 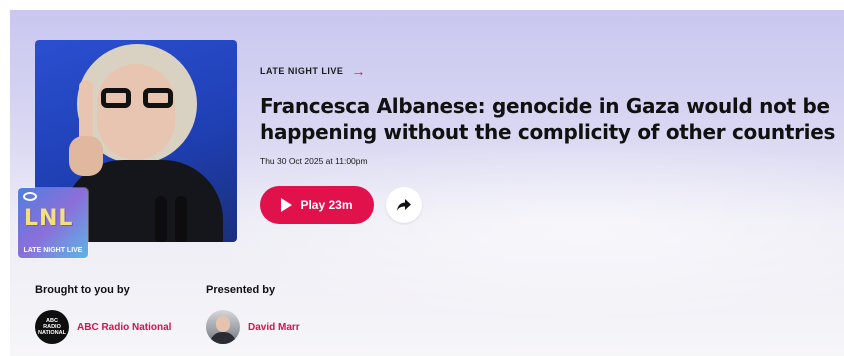 I want to click on network-logo-line: NATIONAL, so click(x=51, y=333).